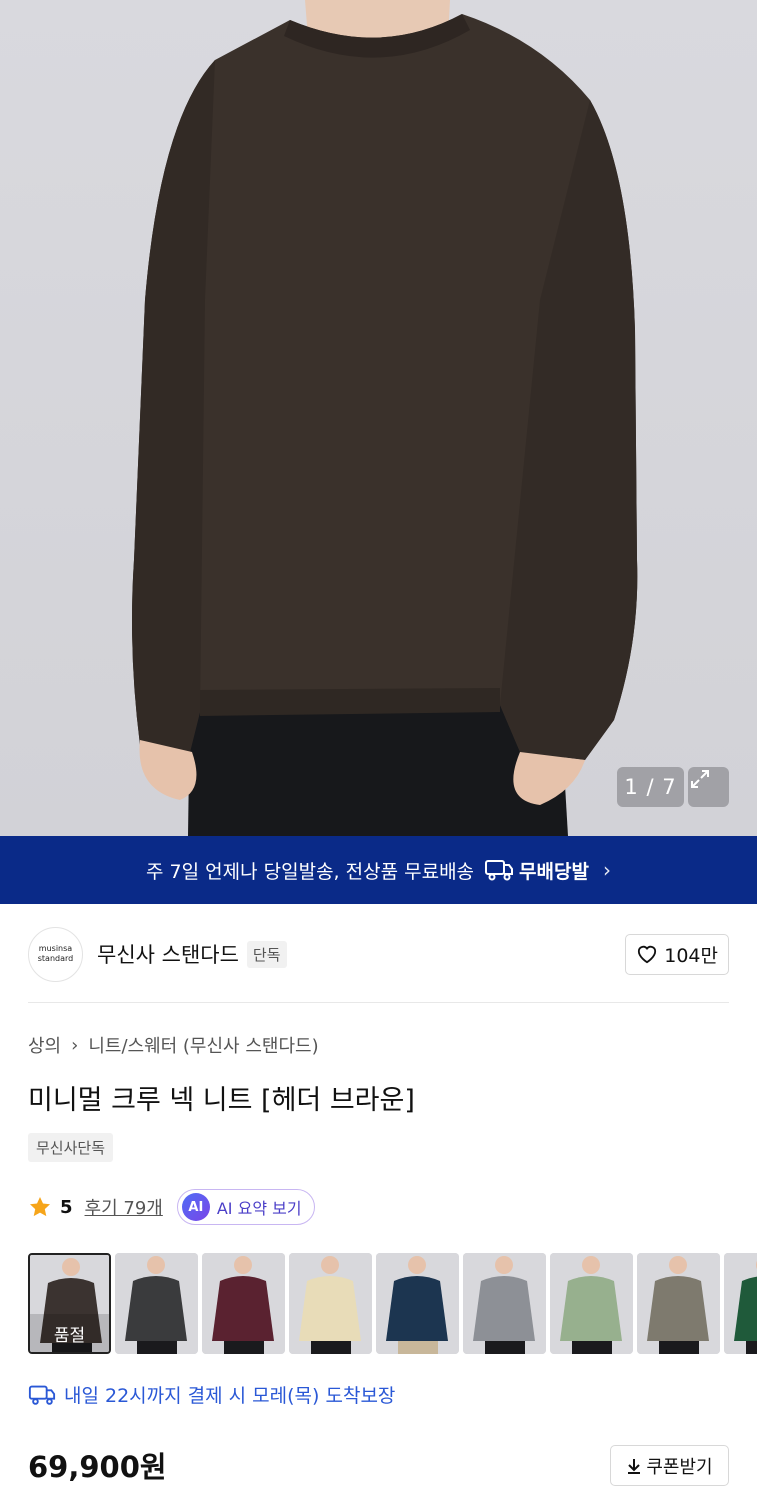  I want to click on banner-text: 주 7일 언제나 당일발송, 전상품 무료배송, so click(310, 871).